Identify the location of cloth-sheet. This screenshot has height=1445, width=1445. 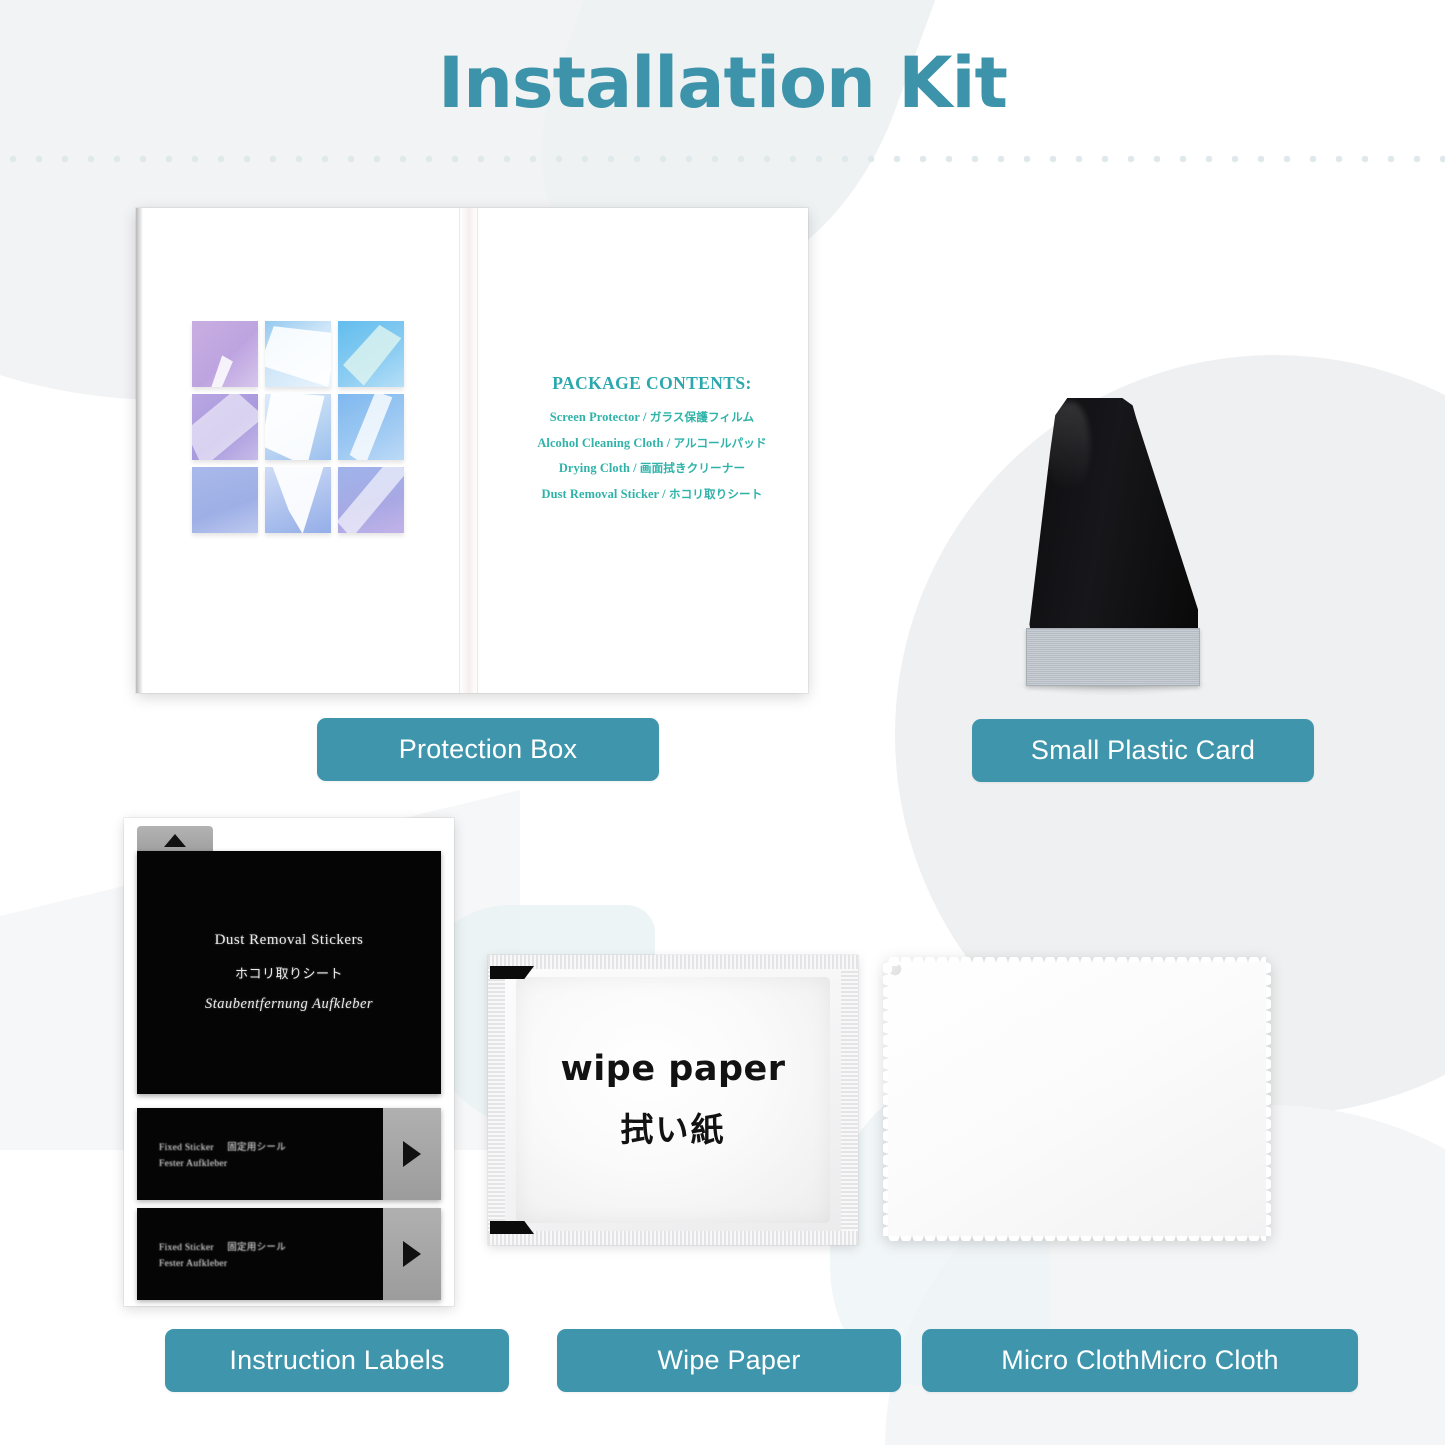
(1077, 1099).